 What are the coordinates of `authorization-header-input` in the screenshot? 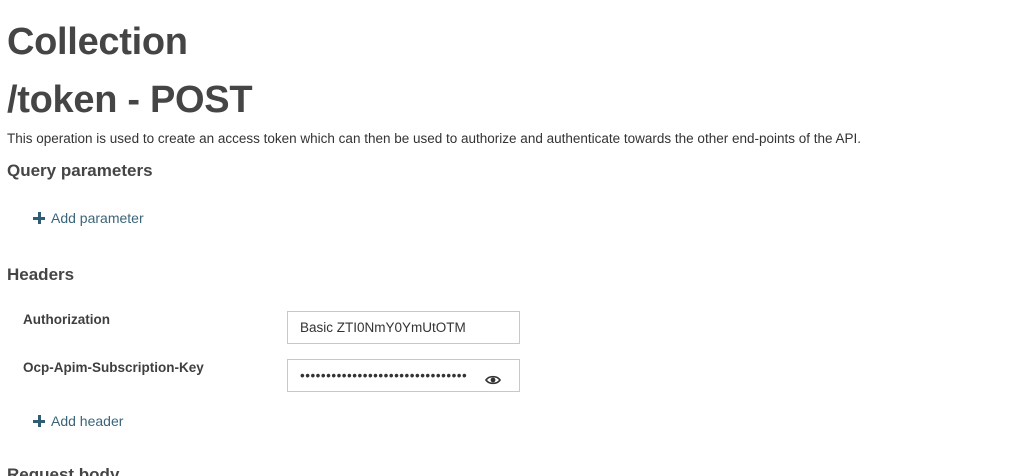 It's located at (403, 327).